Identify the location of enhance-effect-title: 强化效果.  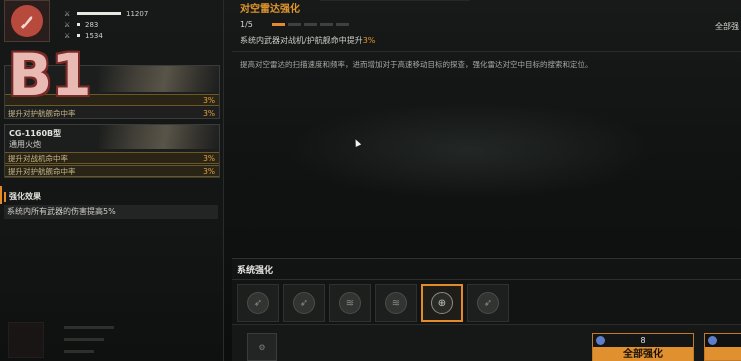
(25, 196).